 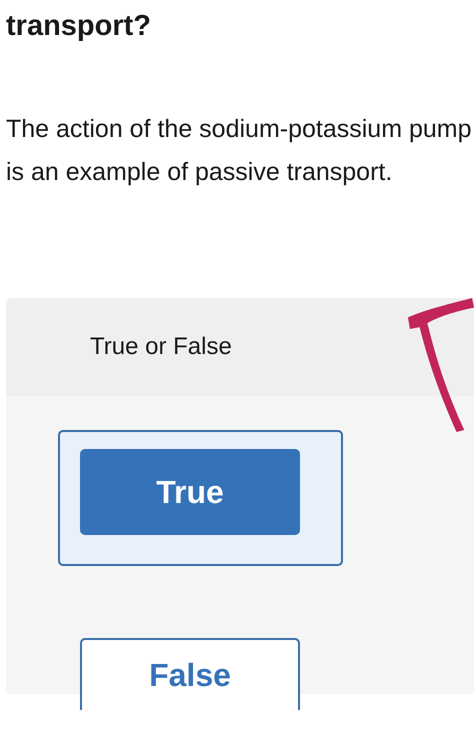 What do you see at coordinates (190, 492) in the screenshot?
I see `answer-option: True` at bounding box center [190, 492].